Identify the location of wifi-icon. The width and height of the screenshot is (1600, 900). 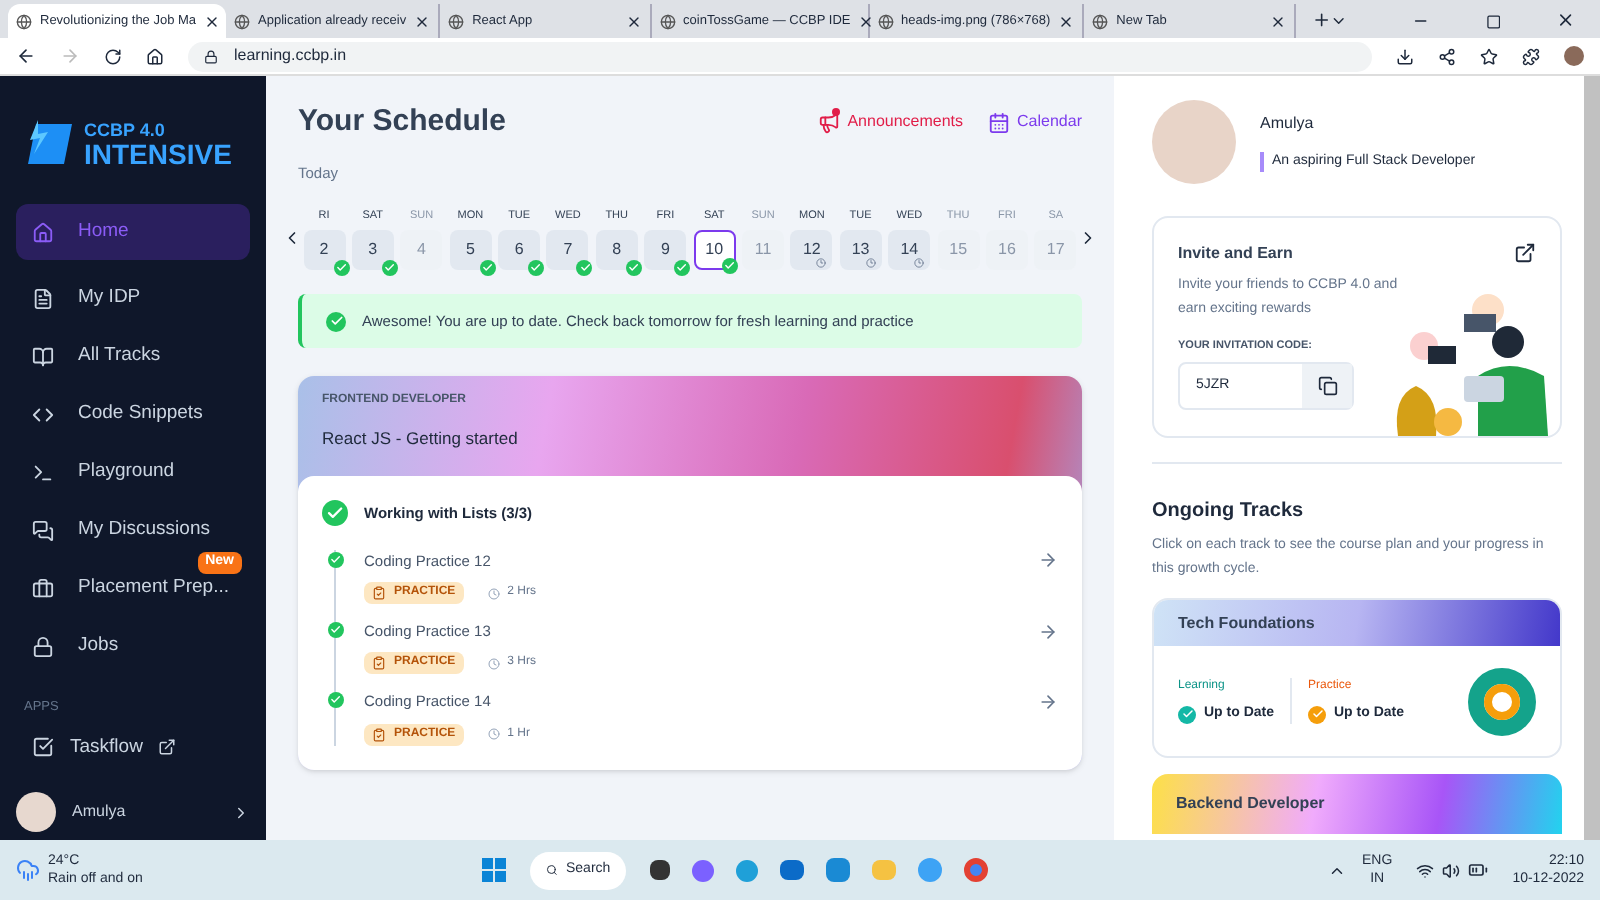
(1425, 870).